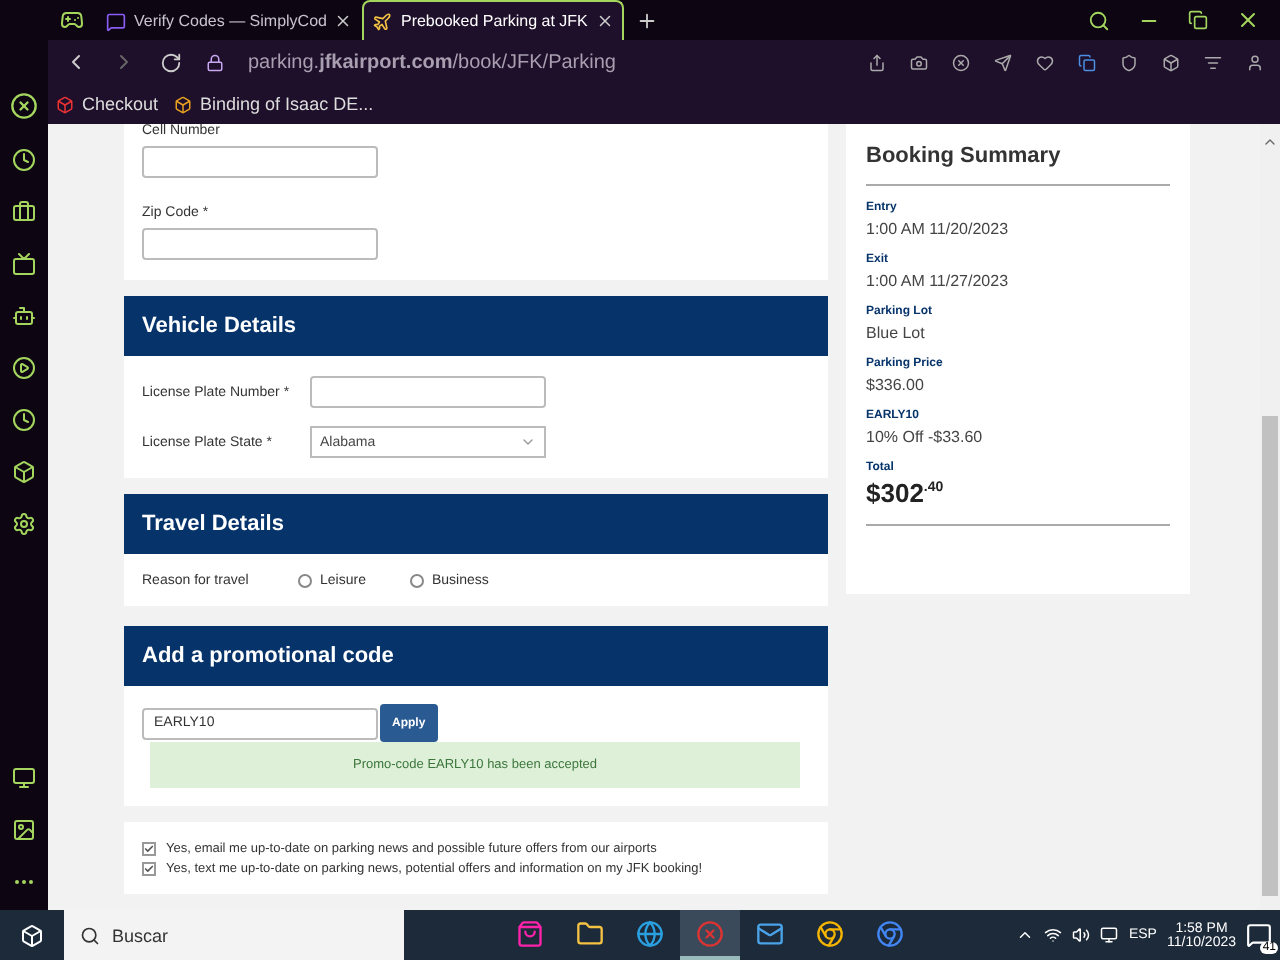  What do you see at coordinates (877, 62) in the screenshot?
I see `share-icon` at bounding box center [877, 62].